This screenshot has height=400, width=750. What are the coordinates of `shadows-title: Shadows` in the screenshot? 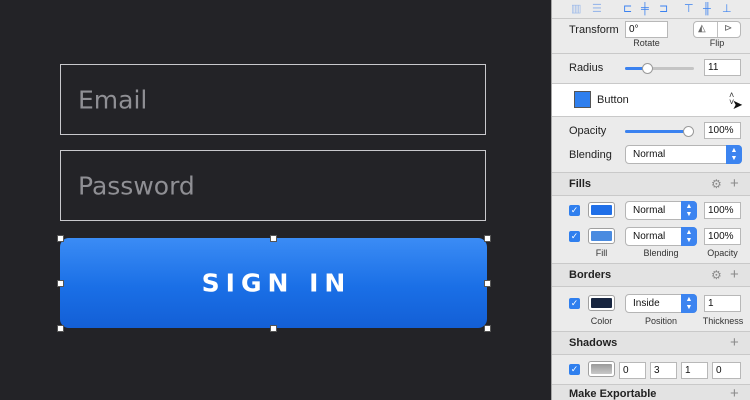 It's located at (593, 343).